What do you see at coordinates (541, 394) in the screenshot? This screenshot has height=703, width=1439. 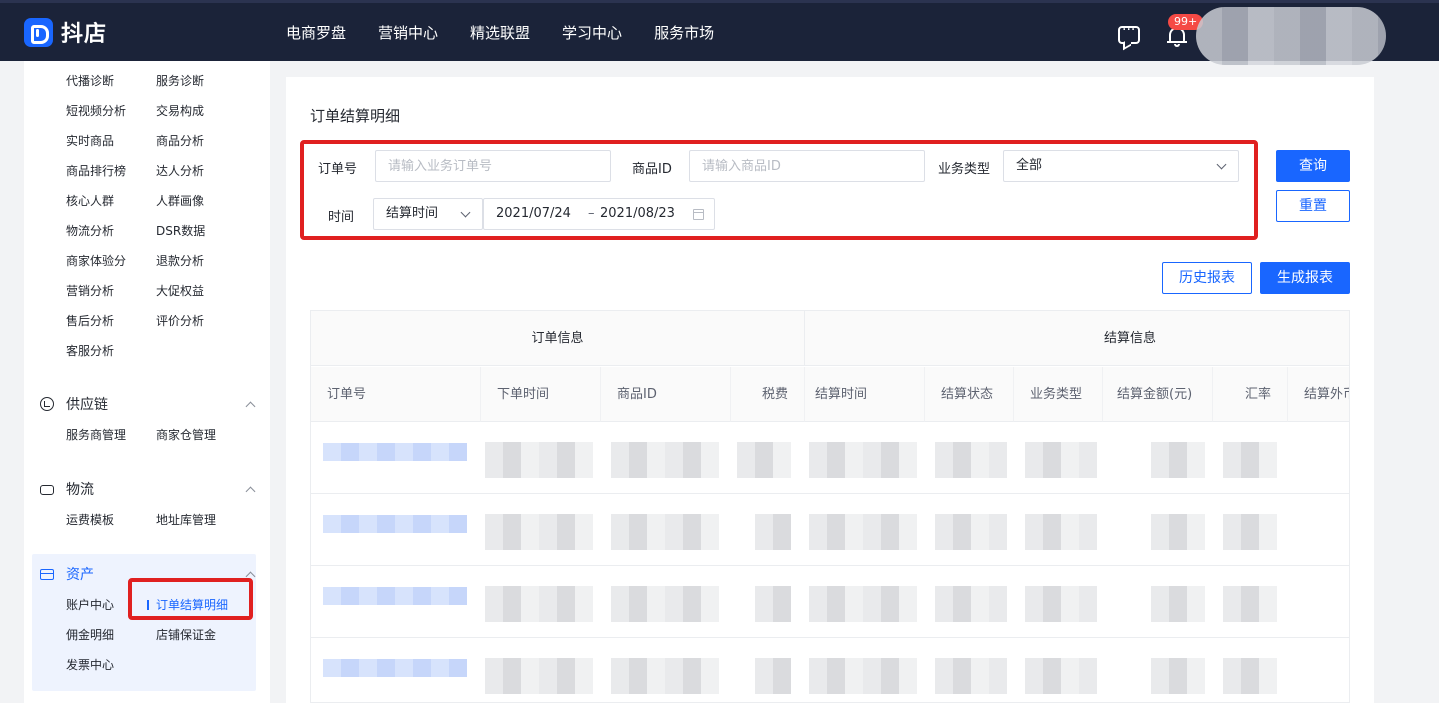 I see `col-order-time: 下单时间` at bounding box center [541, 394].